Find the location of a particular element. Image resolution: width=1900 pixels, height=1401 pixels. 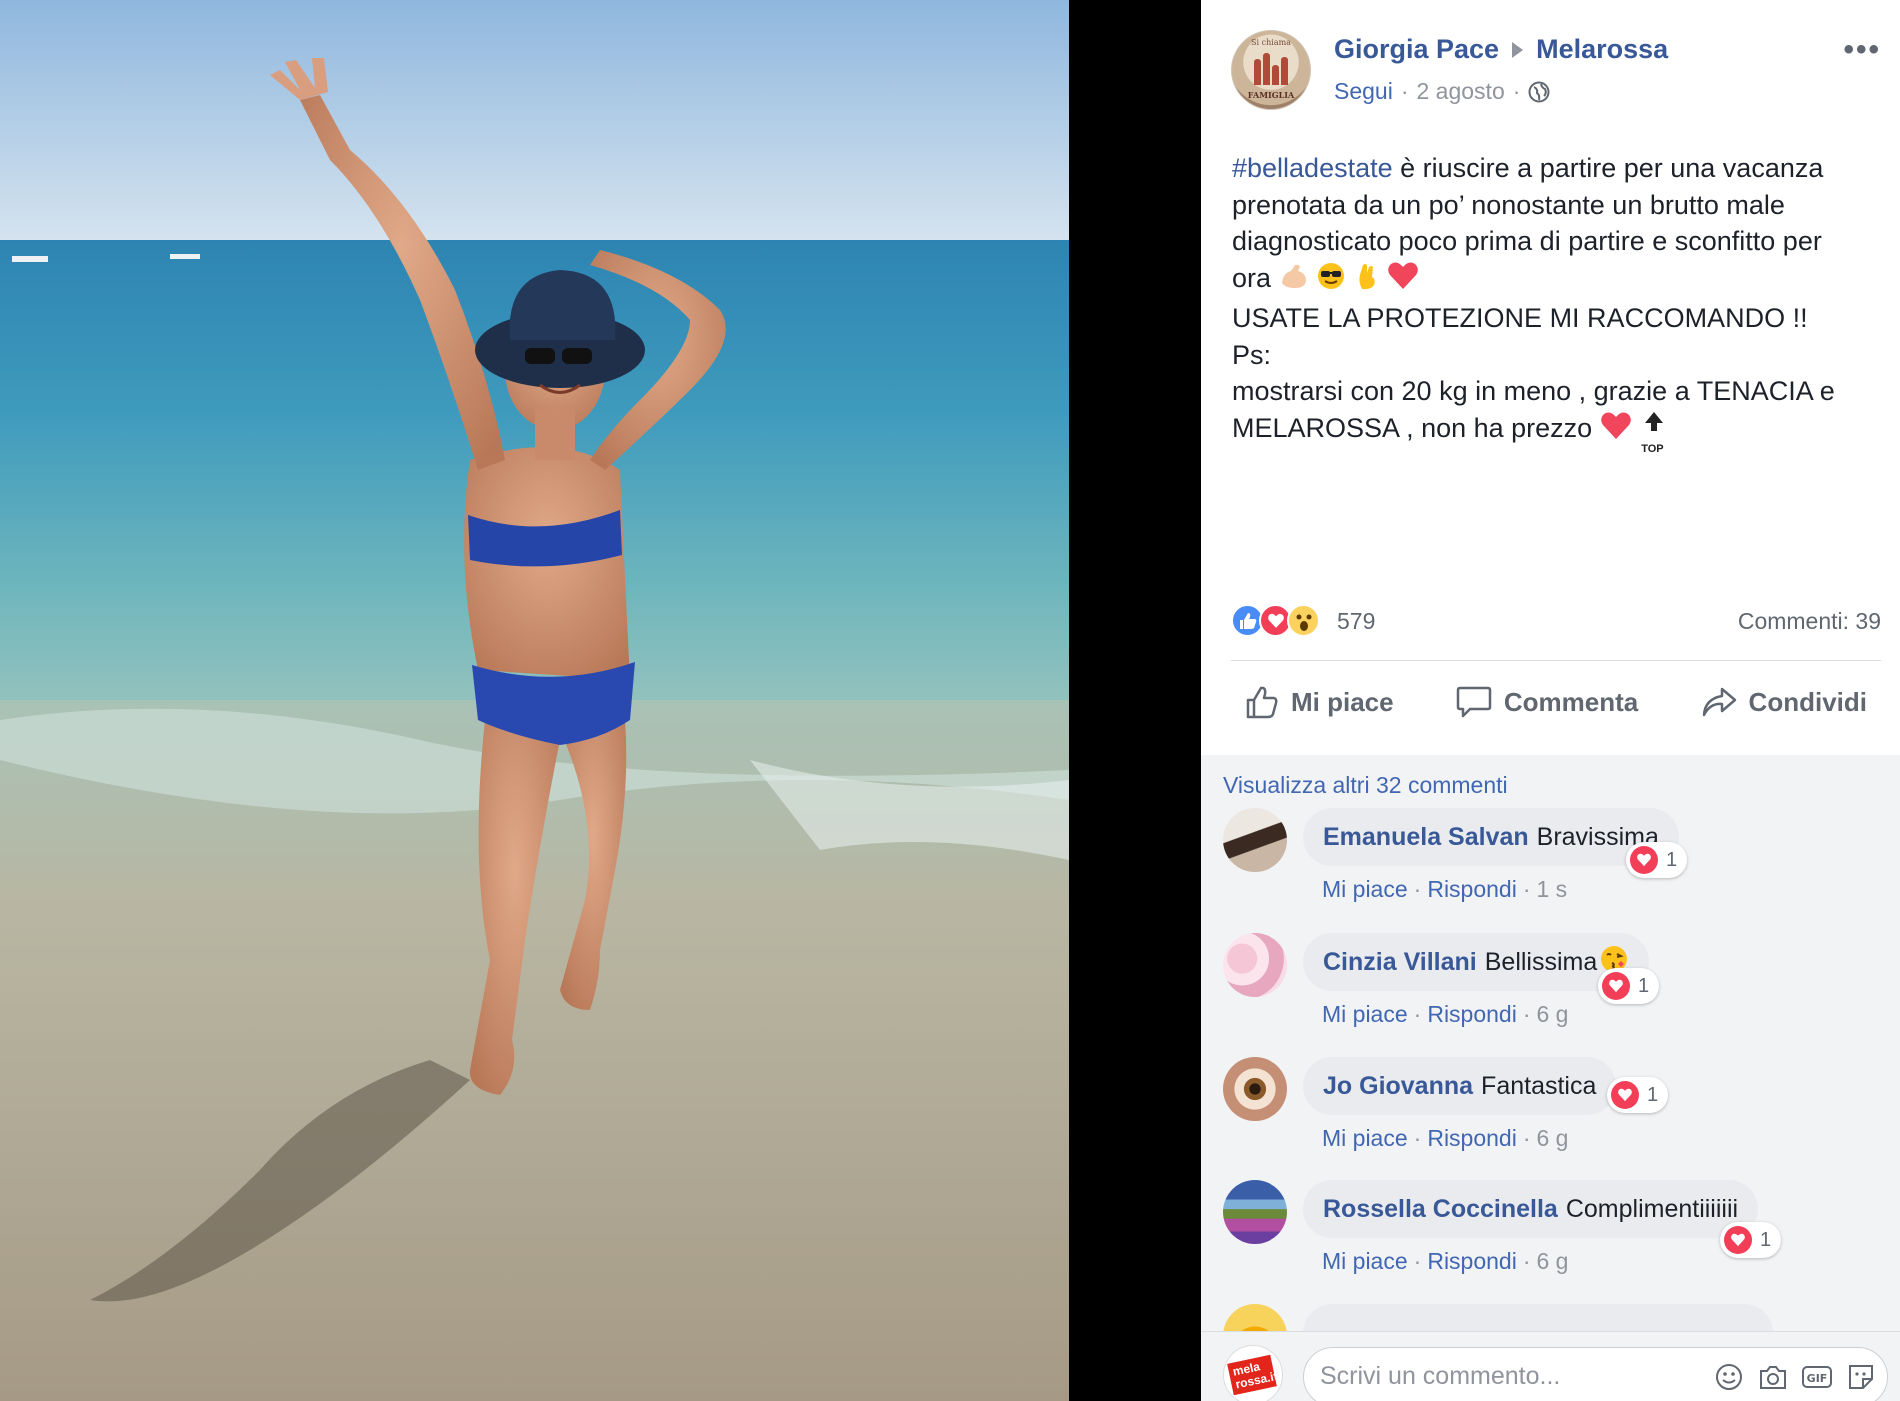

commenter-name-link: Jo Giovanna is located at coordinates (1398, 1086).